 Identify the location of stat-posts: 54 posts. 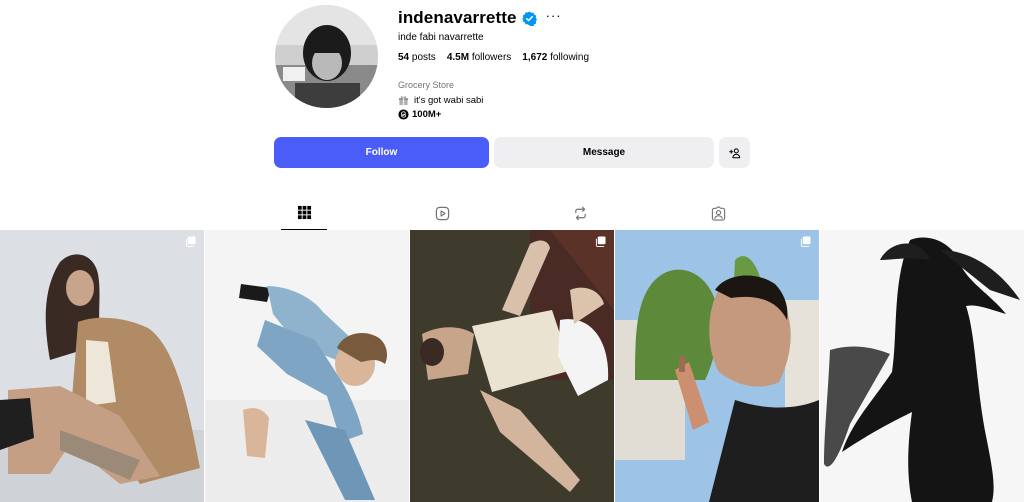
(417, 57).